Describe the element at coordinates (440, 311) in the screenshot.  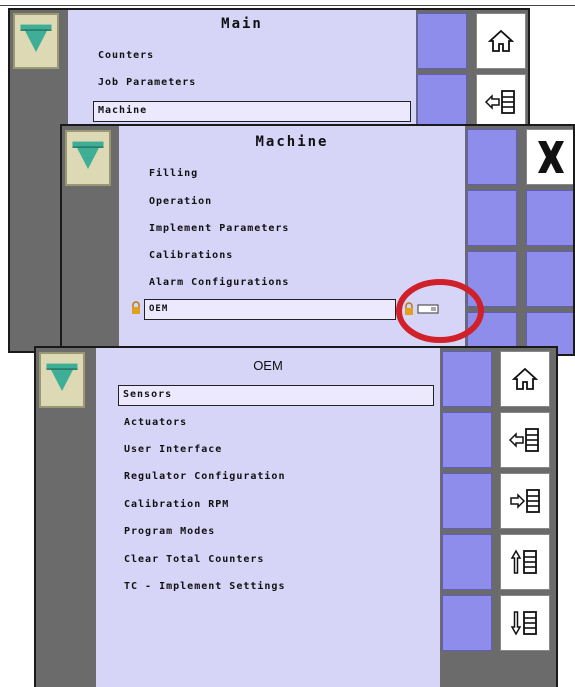
I see `highlight-circle` at that location.